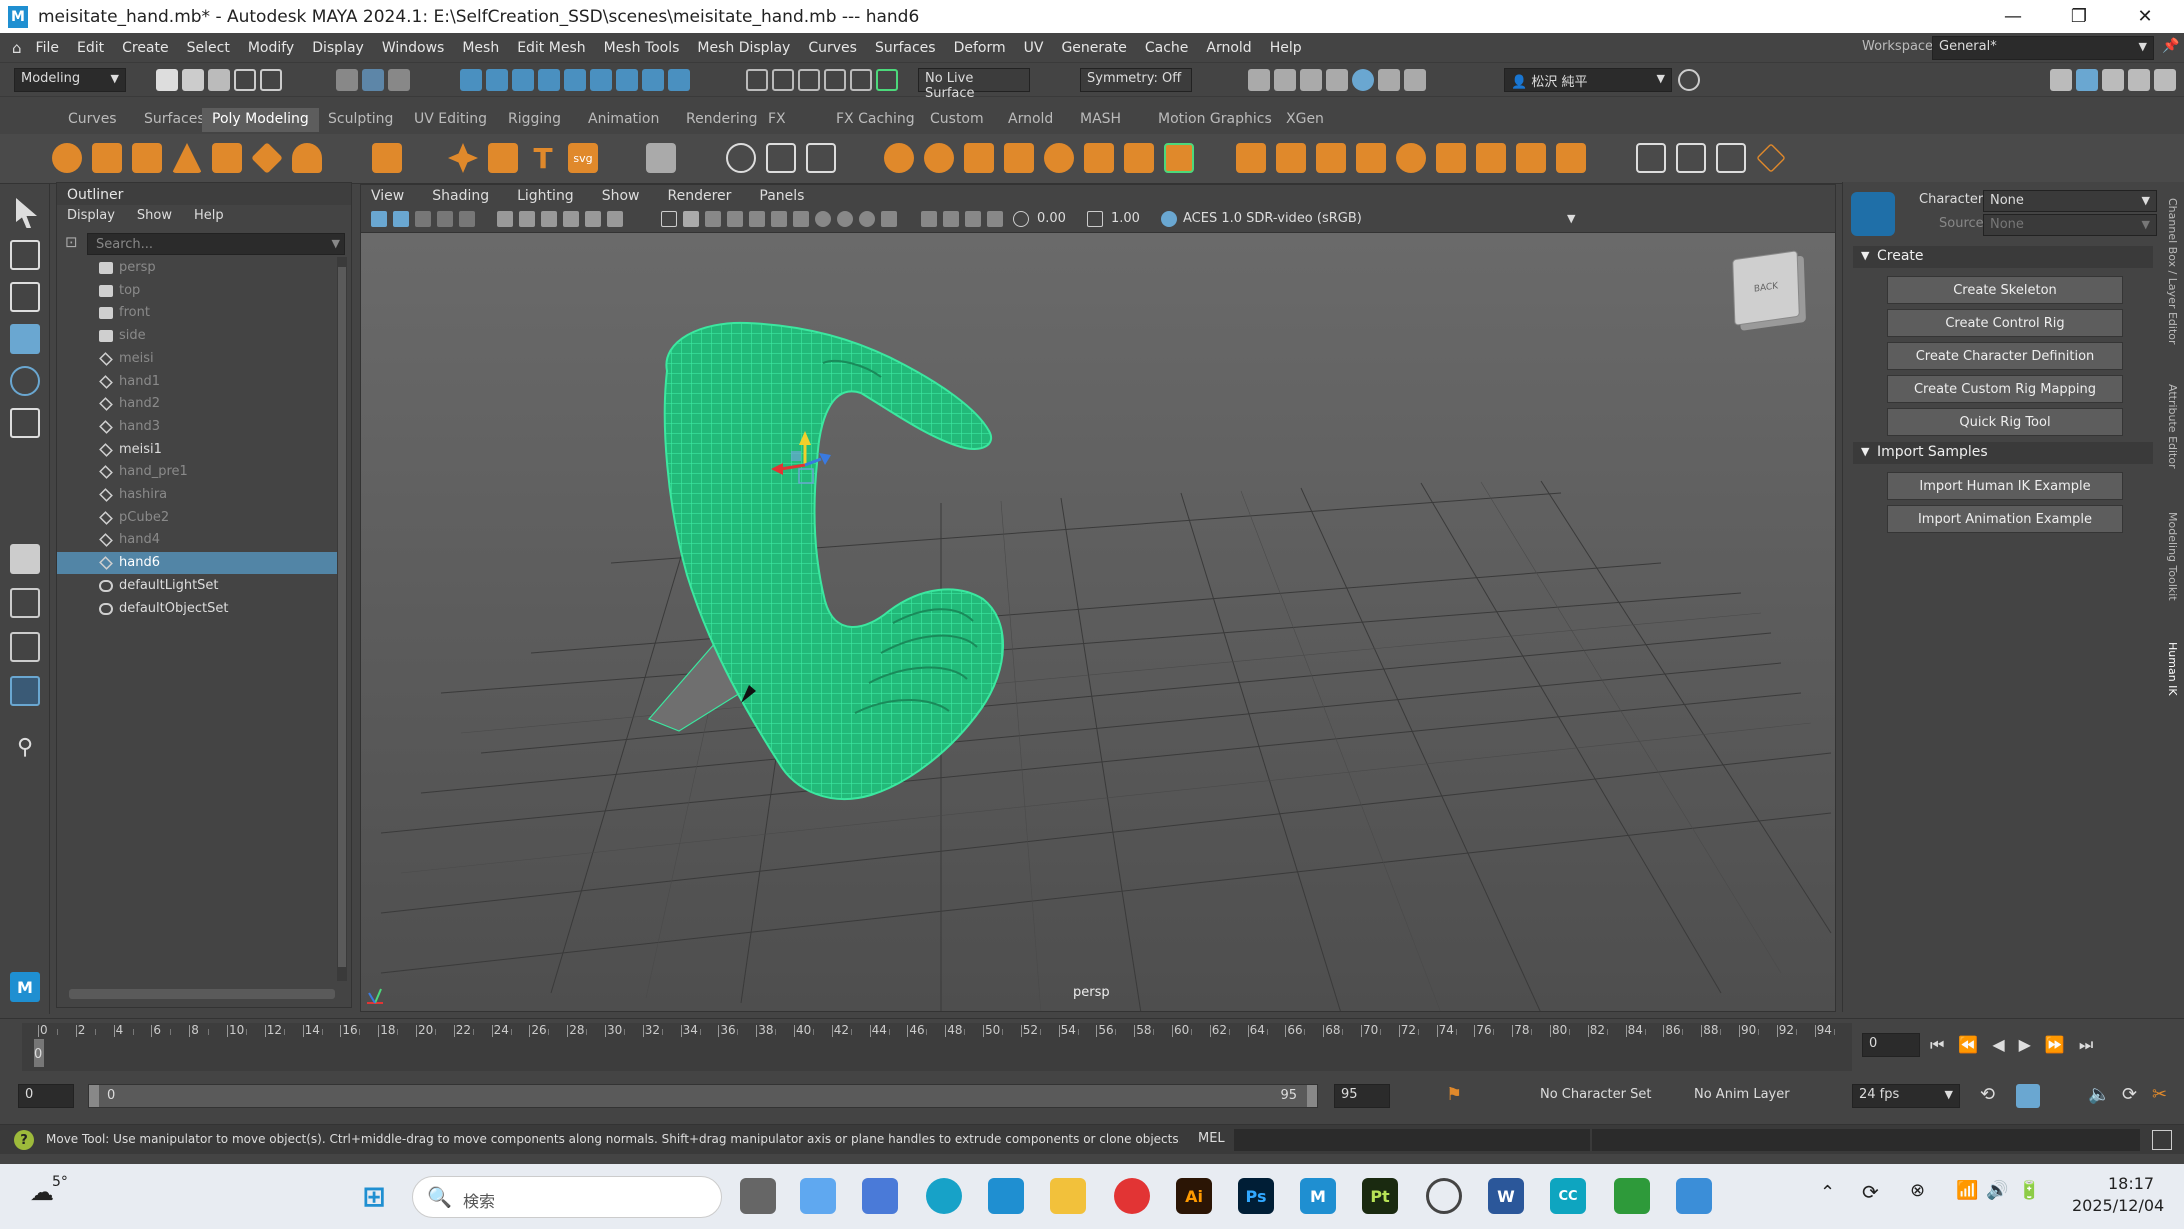 This screenshot has height=1229, width=2184. What do you see at coordinates (25, 691) in the screenshot?
I see `outliner-layout-icon` at bounding box center [25, 691].